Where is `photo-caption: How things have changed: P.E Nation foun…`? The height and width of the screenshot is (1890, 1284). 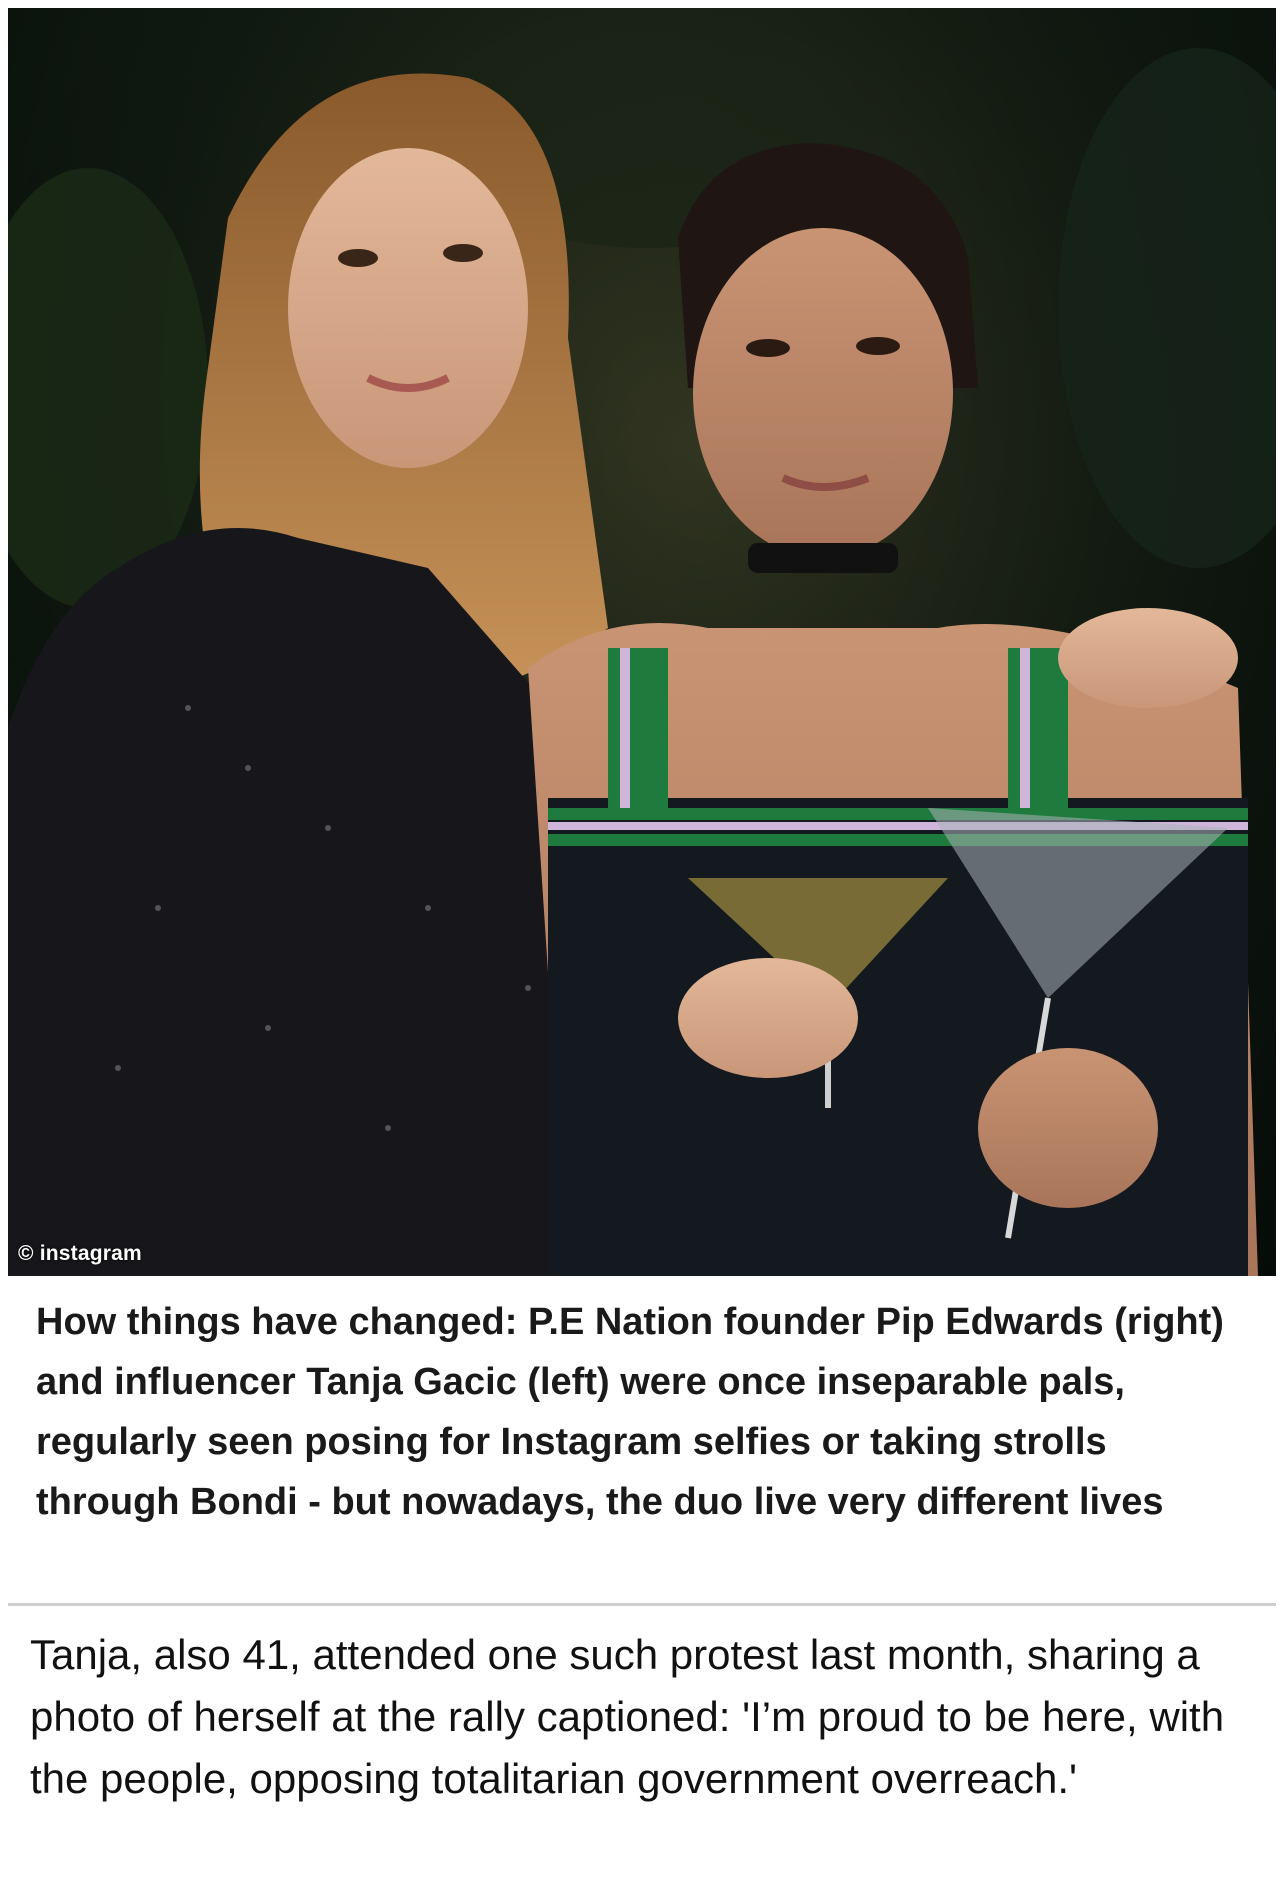 photo-caption: How things have changed: P.E Nation foun… is located at coordinates (630, 1412).